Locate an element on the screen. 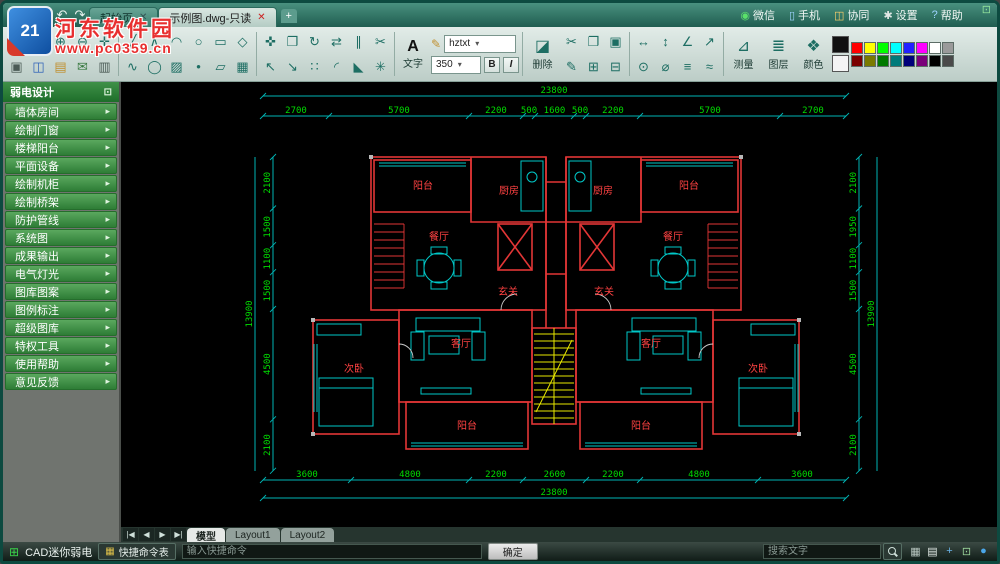 The height and width of the screenshot is (564, 1000). sidebar-item-14: 使用帮助 ▸ is located at coordinates (61, 363).